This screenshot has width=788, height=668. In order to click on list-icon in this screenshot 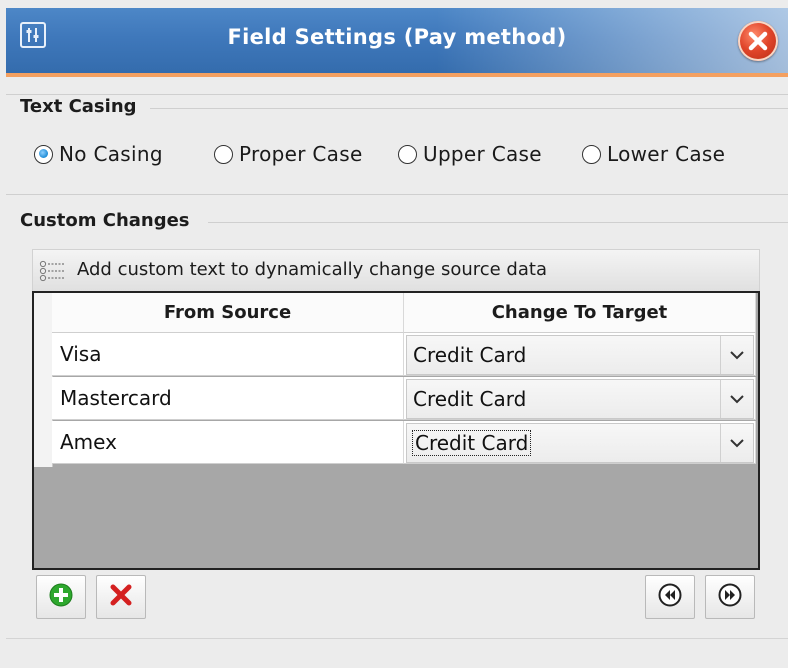, I will do `click(54, 273)`.